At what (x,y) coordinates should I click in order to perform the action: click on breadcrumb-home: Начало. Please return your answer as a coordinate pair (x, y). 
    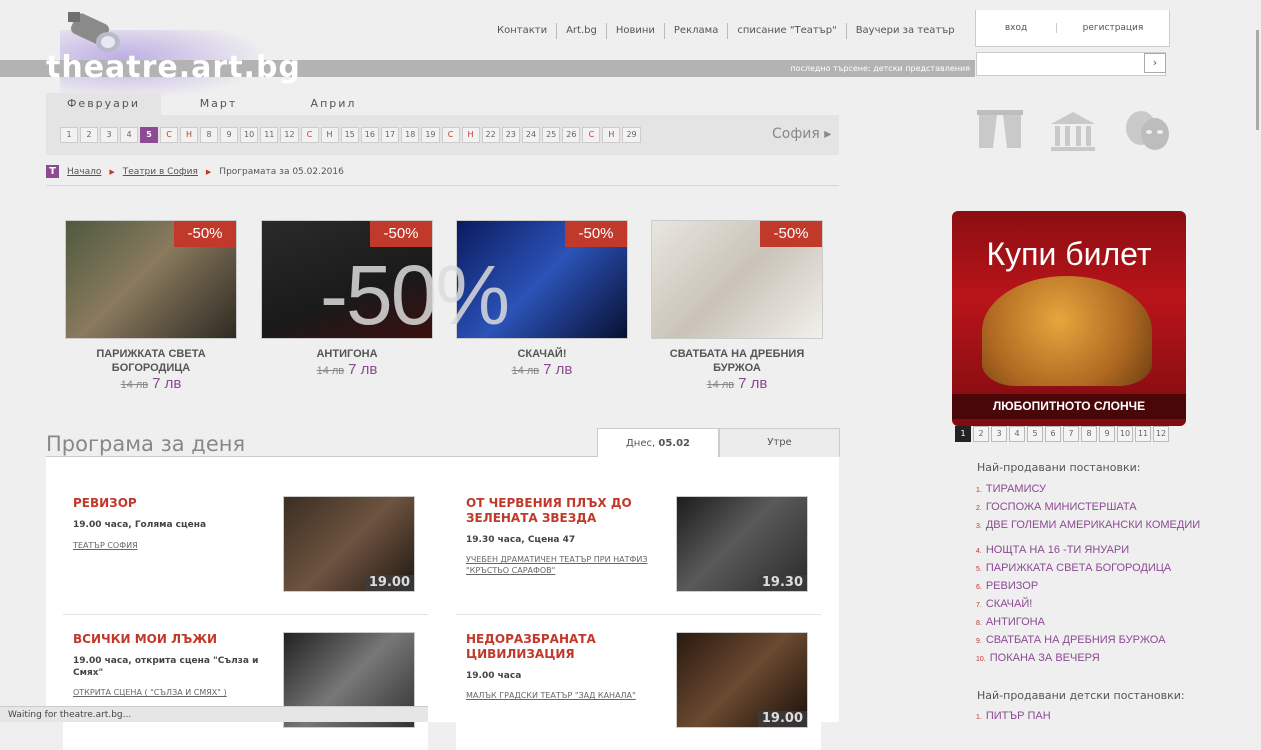
    Looking at the image, I should click on (84, 172).